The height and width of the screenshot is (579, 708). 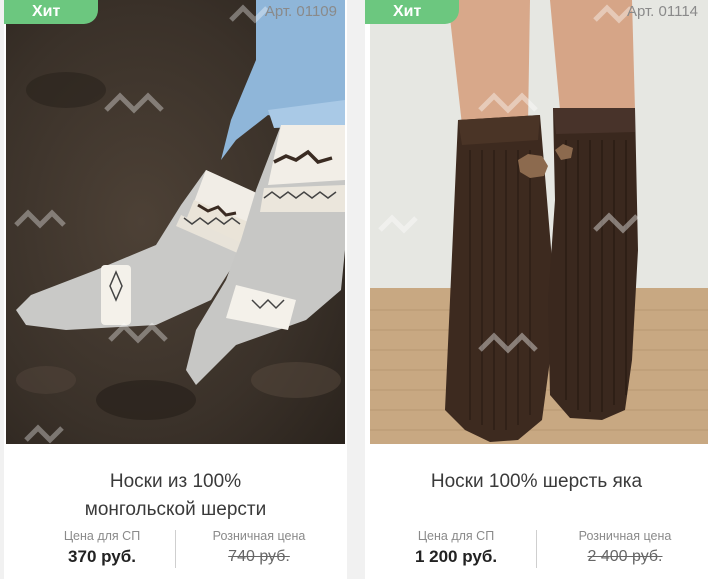 I want to click on retail-price-block: Розничная цена 2 400 руб., so click(x=625, y=548).